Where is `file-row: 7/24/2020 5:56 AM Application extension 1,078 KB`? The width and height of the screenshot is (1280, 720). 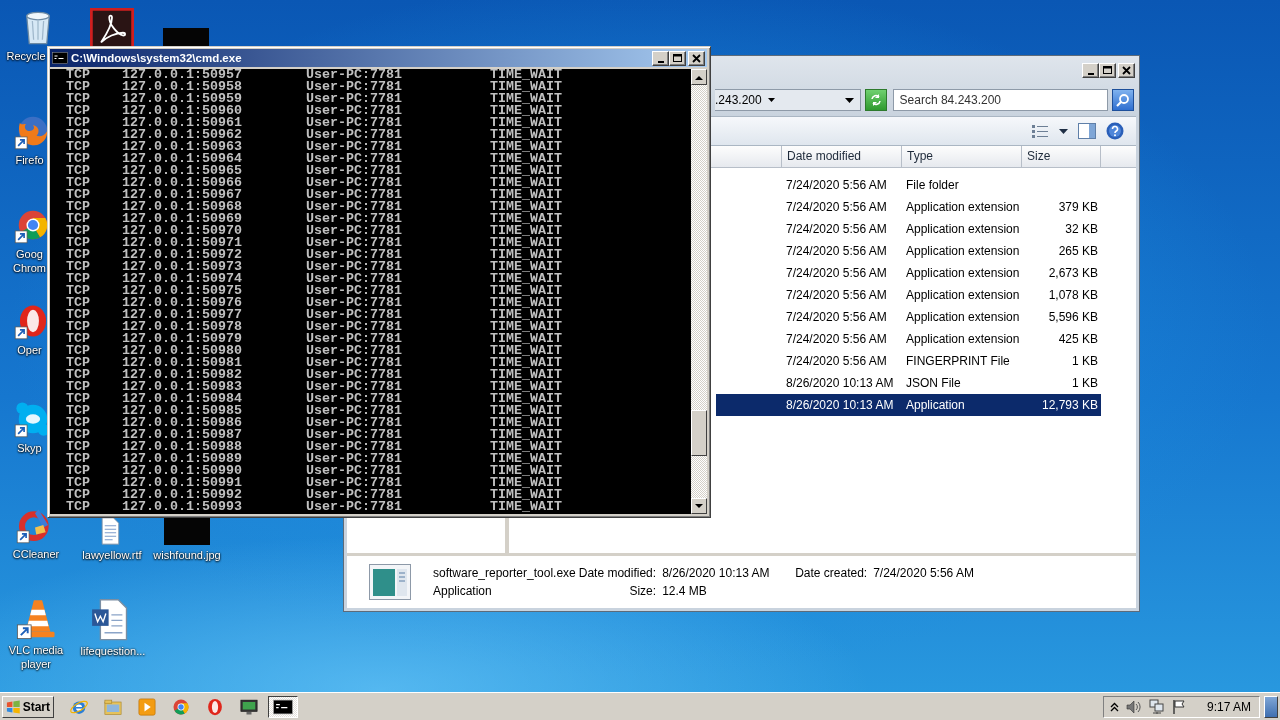
file-row: 7/24/2020 5:56 AM Application extension 1,078 KB is located at coordinates (908, 295).